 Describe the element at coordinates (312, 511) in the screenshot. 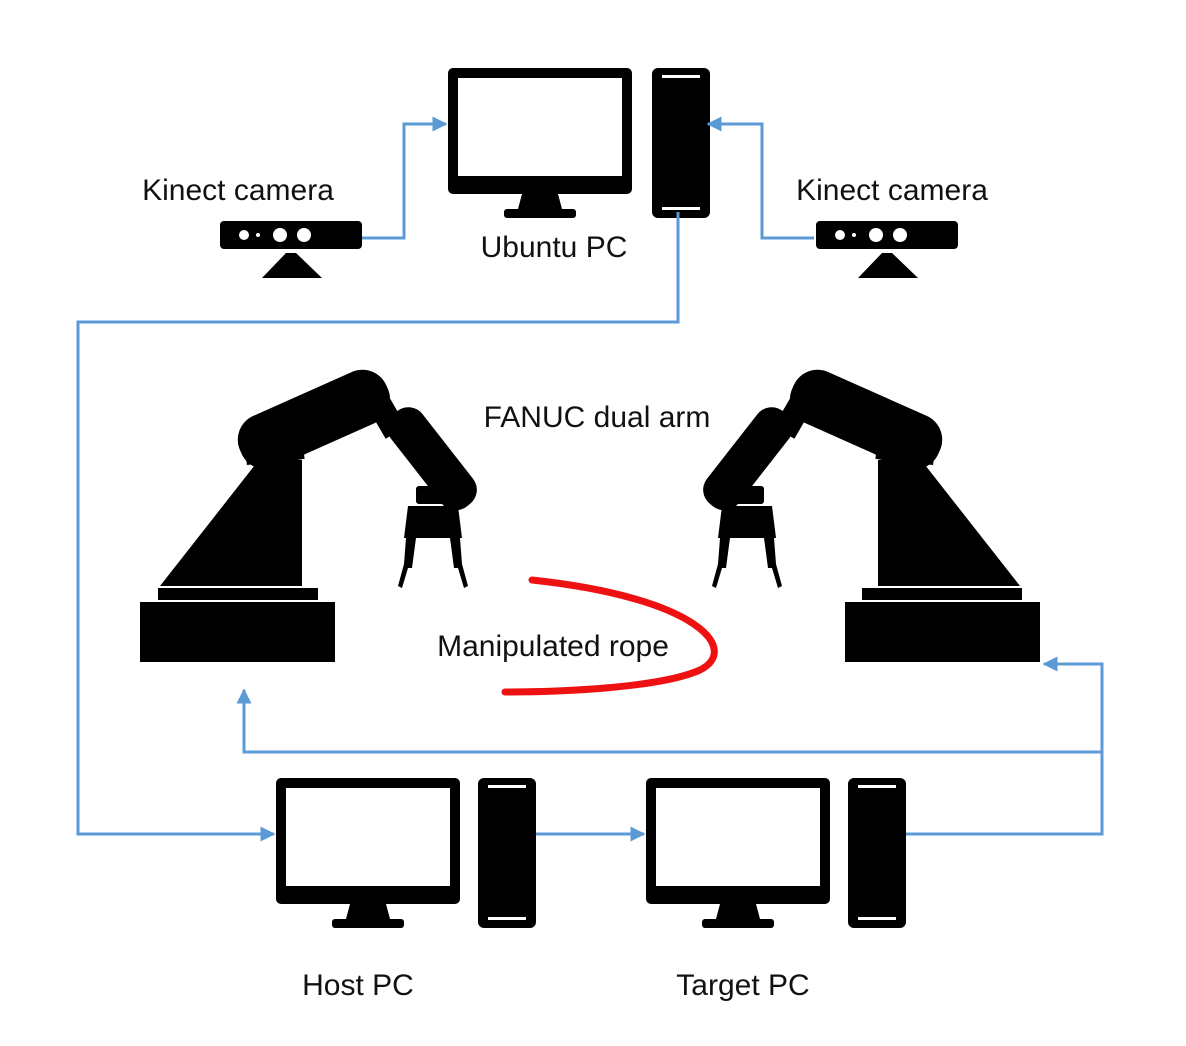

I see `robot-arm-left-icon` at that location.